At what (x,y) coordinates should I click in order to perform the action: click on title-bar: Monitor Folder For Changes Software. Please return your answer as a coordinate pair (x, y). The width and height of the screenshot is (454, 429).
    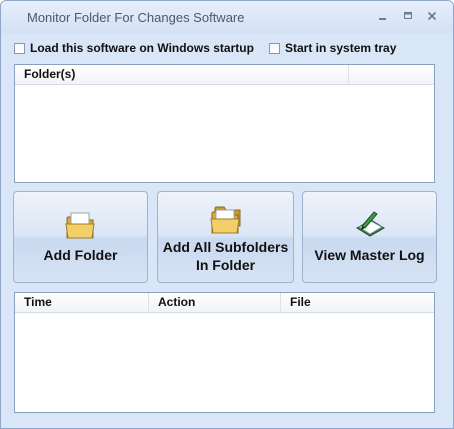
    Looking at the image, I should click on (227, 17).